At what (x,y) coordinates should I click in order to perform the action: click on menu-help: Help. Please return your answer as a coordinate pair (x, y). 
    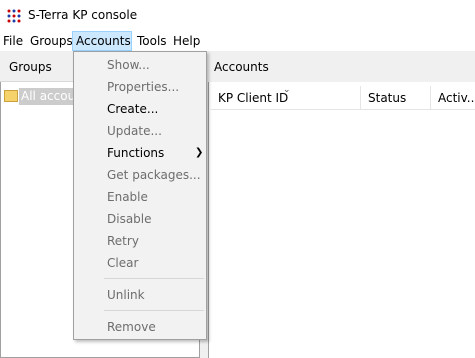
    Looking at the image, I should click on (186, 41).